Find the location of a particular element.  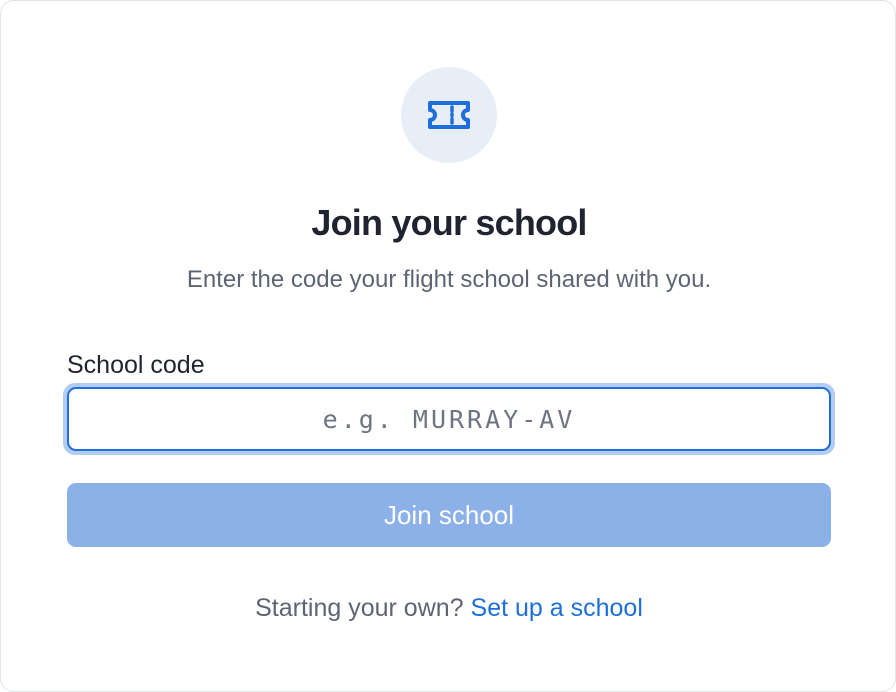

school-code-input is located at coordinates (449, 419).